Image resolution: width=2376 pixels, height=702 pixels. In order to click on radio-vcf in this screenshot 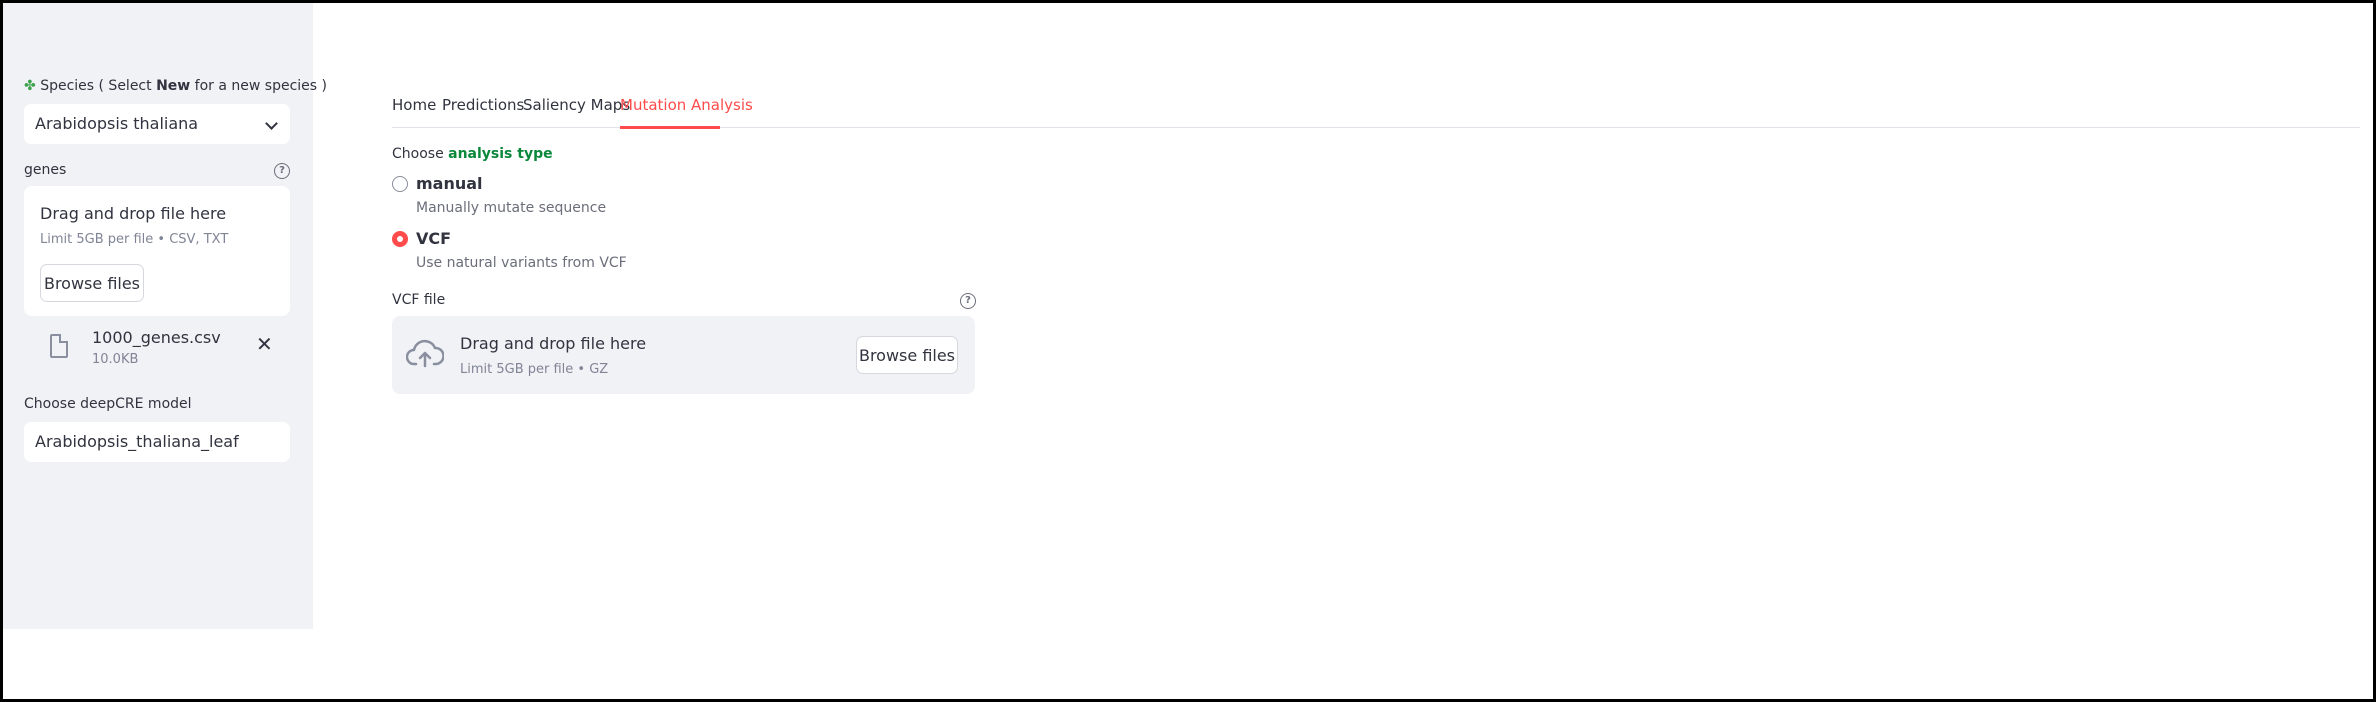, I will do `click(400, 239)`.